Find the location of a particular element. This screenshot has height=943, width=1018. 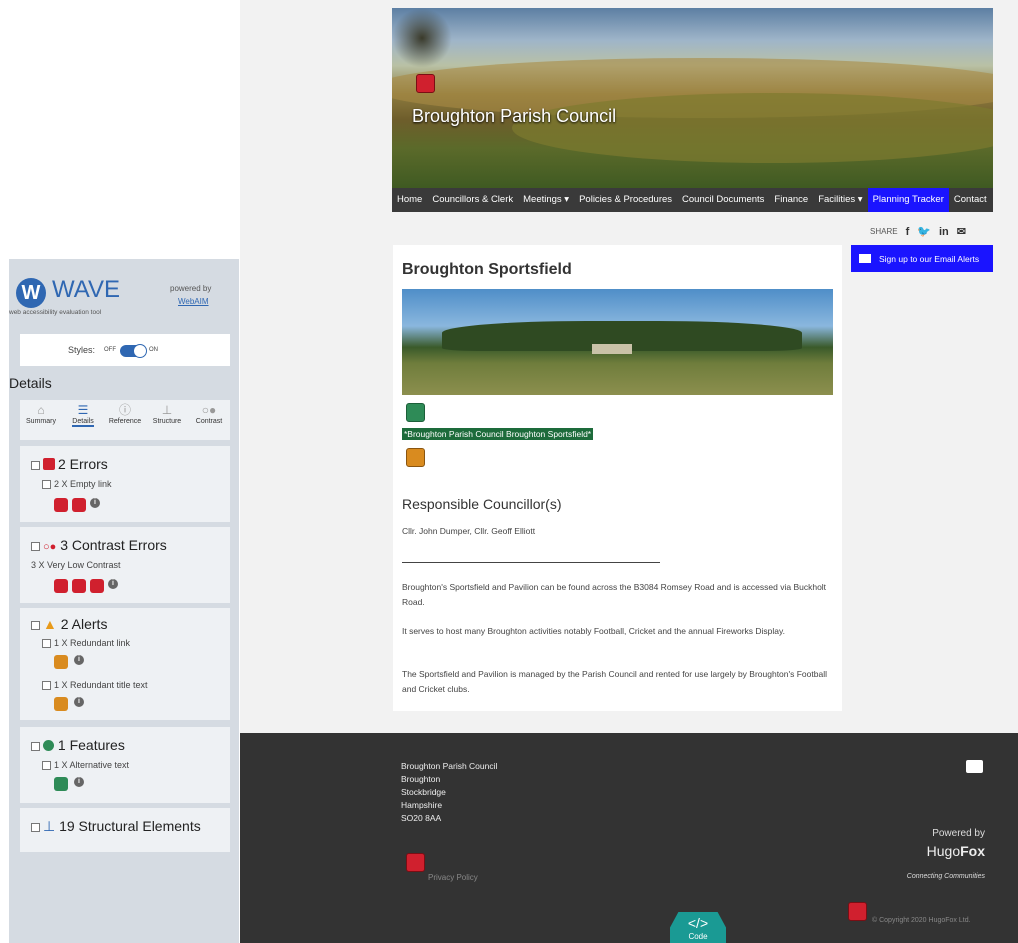

tab-structure: ⊥ Structure is located at coordinates (167, 413).